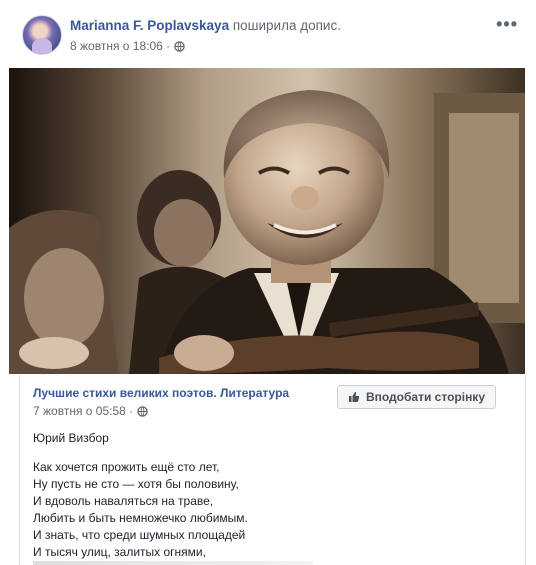  What do you see at coordinates (507, 24) in the screenshot?
I see `more-options-button: •••` at bounding box center [507, 24].